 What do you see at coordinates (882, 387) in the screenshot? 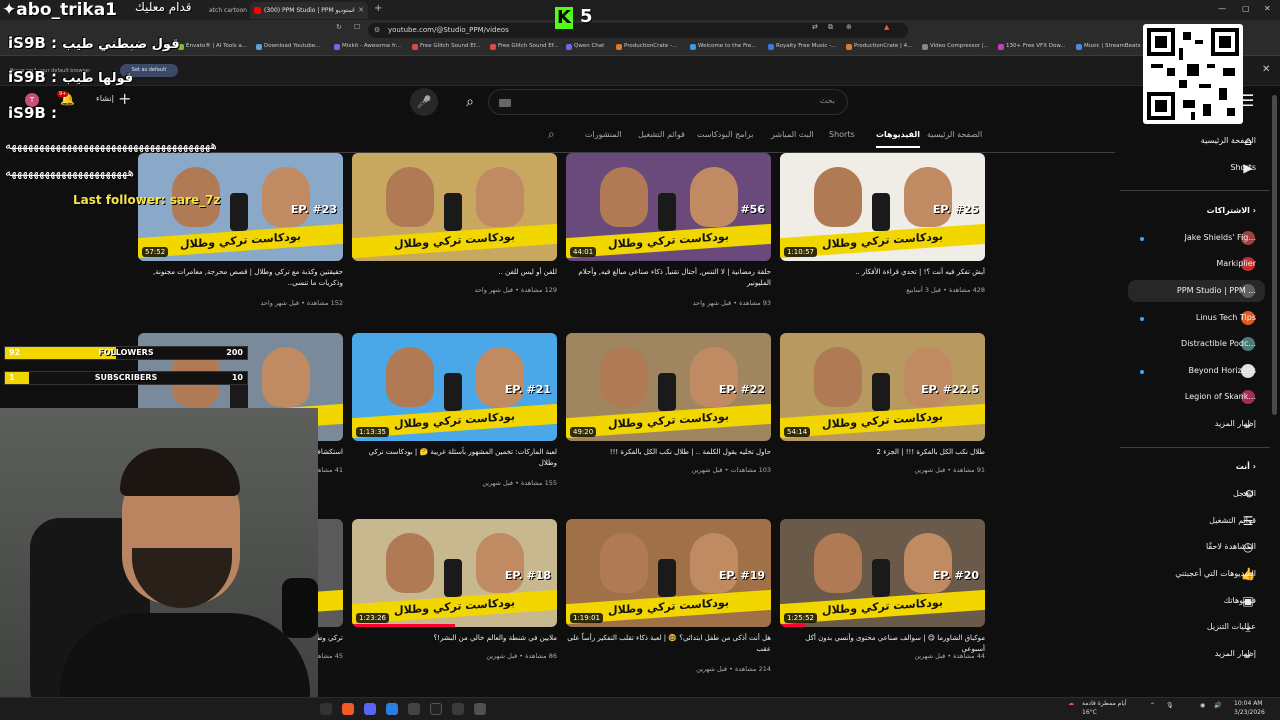
I see `video-thumbnail: بودكاست تركي وطلال EP. #22.5 54:14` at bounding box center [882, 387].